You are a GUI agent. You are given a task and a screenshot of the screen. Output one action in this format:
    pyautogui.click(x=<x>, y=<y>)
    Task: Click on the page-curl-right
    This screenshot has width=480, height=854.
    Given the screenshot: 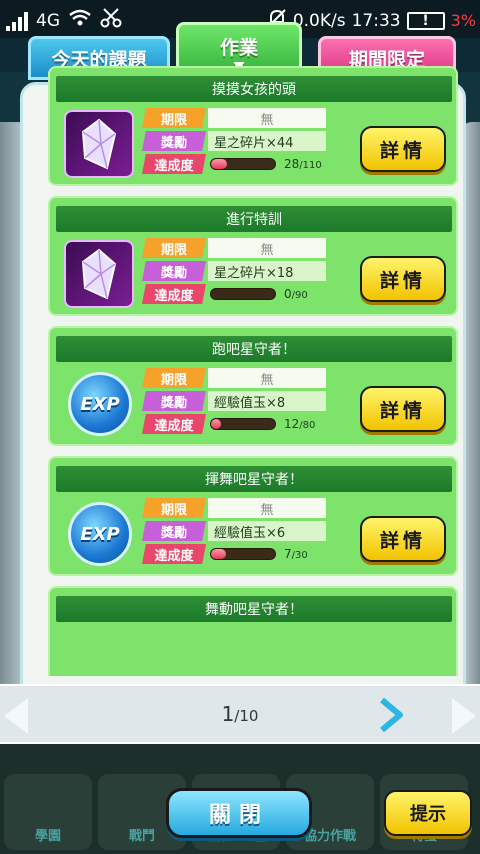 What is the action you would take?
    pyautogui.click(x=464, y=716)
    